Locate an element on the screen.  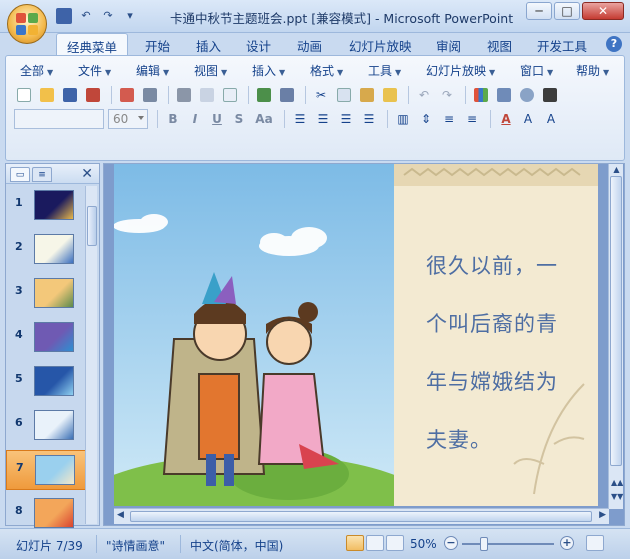
tab-design: 设计 is located at coordinates (258, 45).